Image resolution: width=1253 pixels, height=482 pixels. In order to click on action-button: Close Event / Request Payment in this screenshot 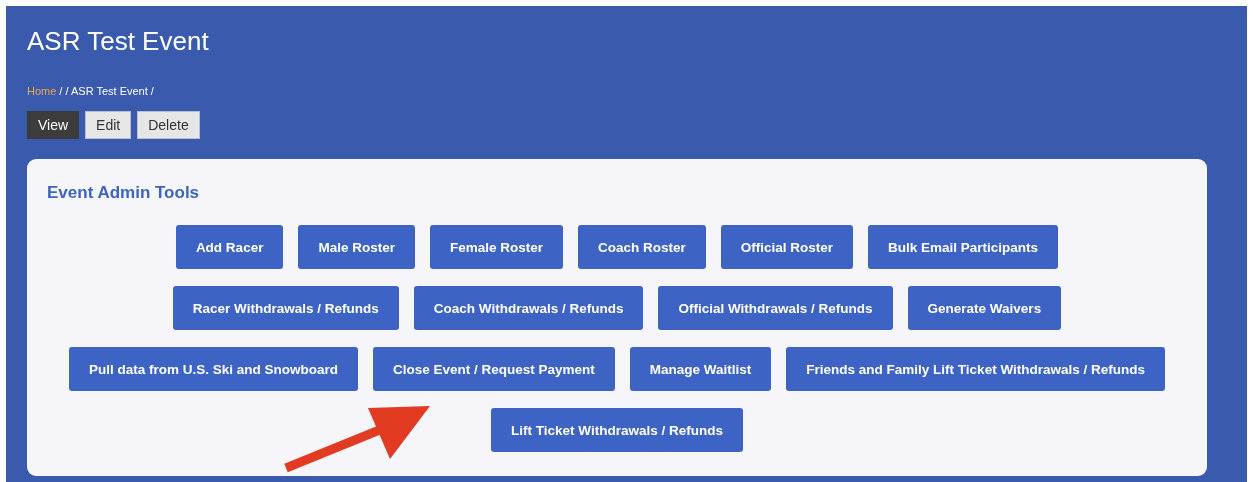, I will do `click(494, 369)`.